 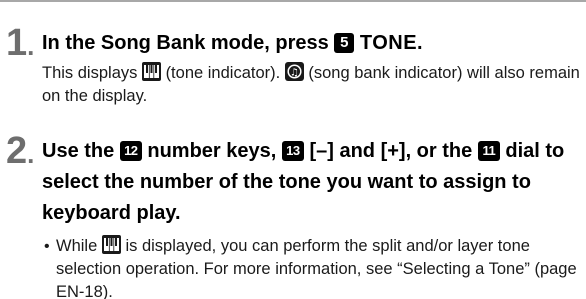 I want to click on title-text: number keys,, so click(x=212, y=151).